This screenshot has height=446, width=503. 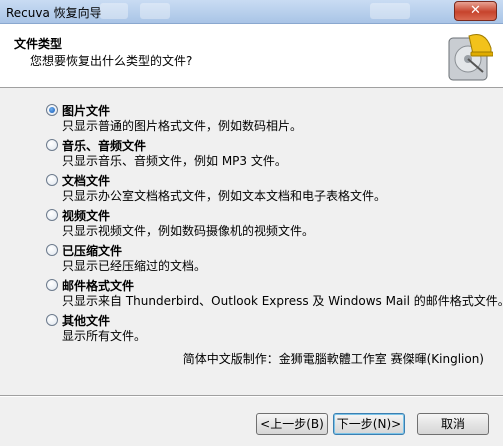 What do you see at coordinates (111, 61) in the screenshot?
I see `page-subtitle: 您想要恢复出什么类型的文件?` at bounding box center [111, 61].